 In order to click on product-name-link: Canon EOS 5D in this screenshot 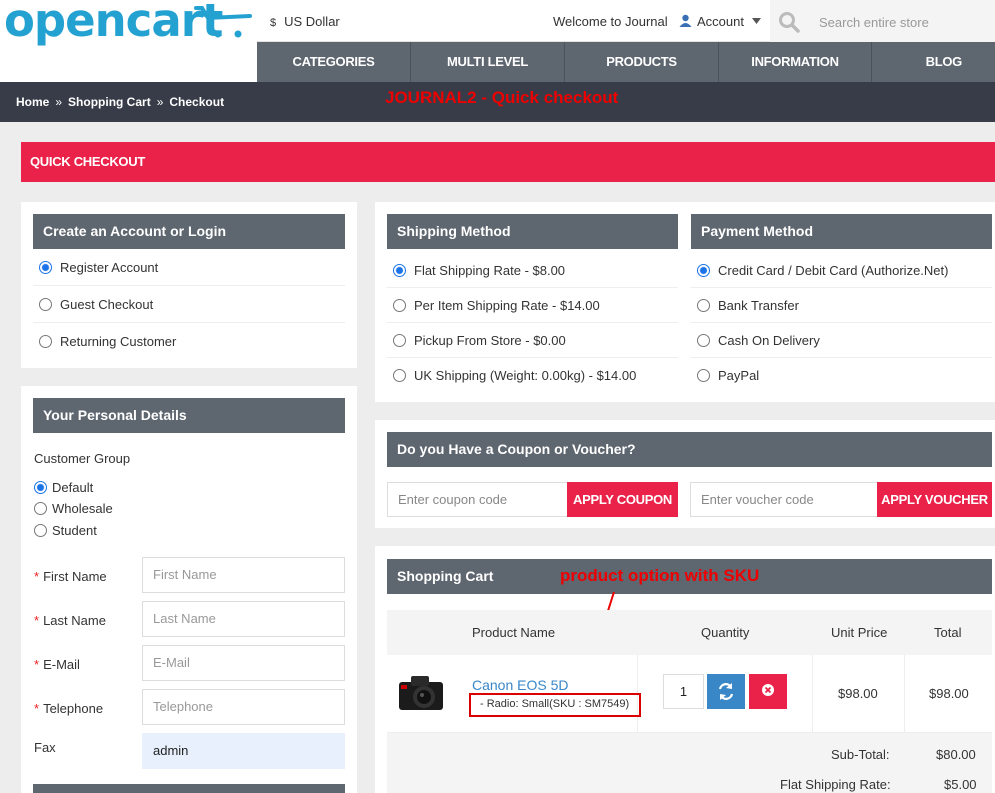, I will do `click(520, 685)`.